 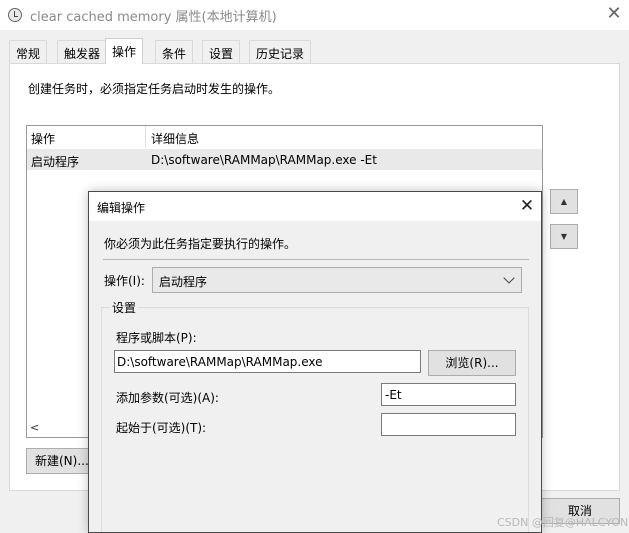 What do you see at coordinates (34, 427) in the screenshot?
I see `scroll-left-icon: <` at bounding box center [34, 427].